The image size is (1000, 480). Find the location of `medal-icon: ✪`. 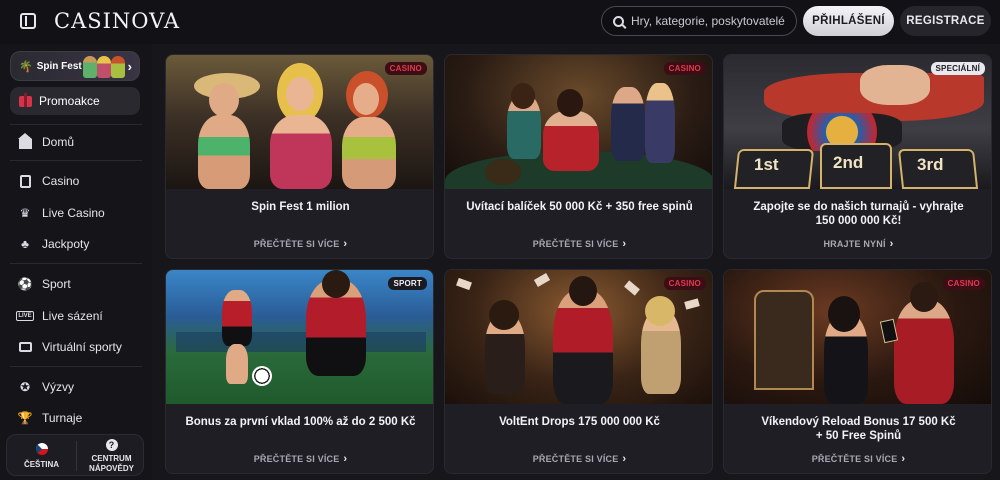

medal-icon: ✪ is located at coordinates (25, 387).